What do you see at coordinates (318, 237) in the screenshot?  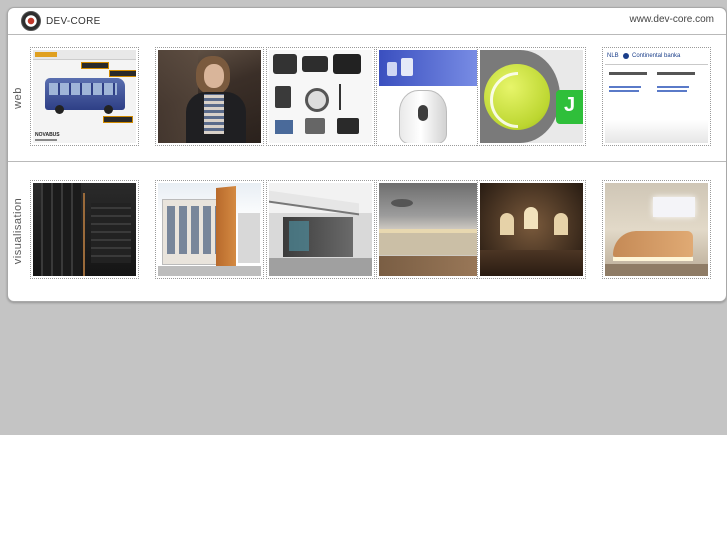 I see `glass-facade` at bounding box center [318, 237].